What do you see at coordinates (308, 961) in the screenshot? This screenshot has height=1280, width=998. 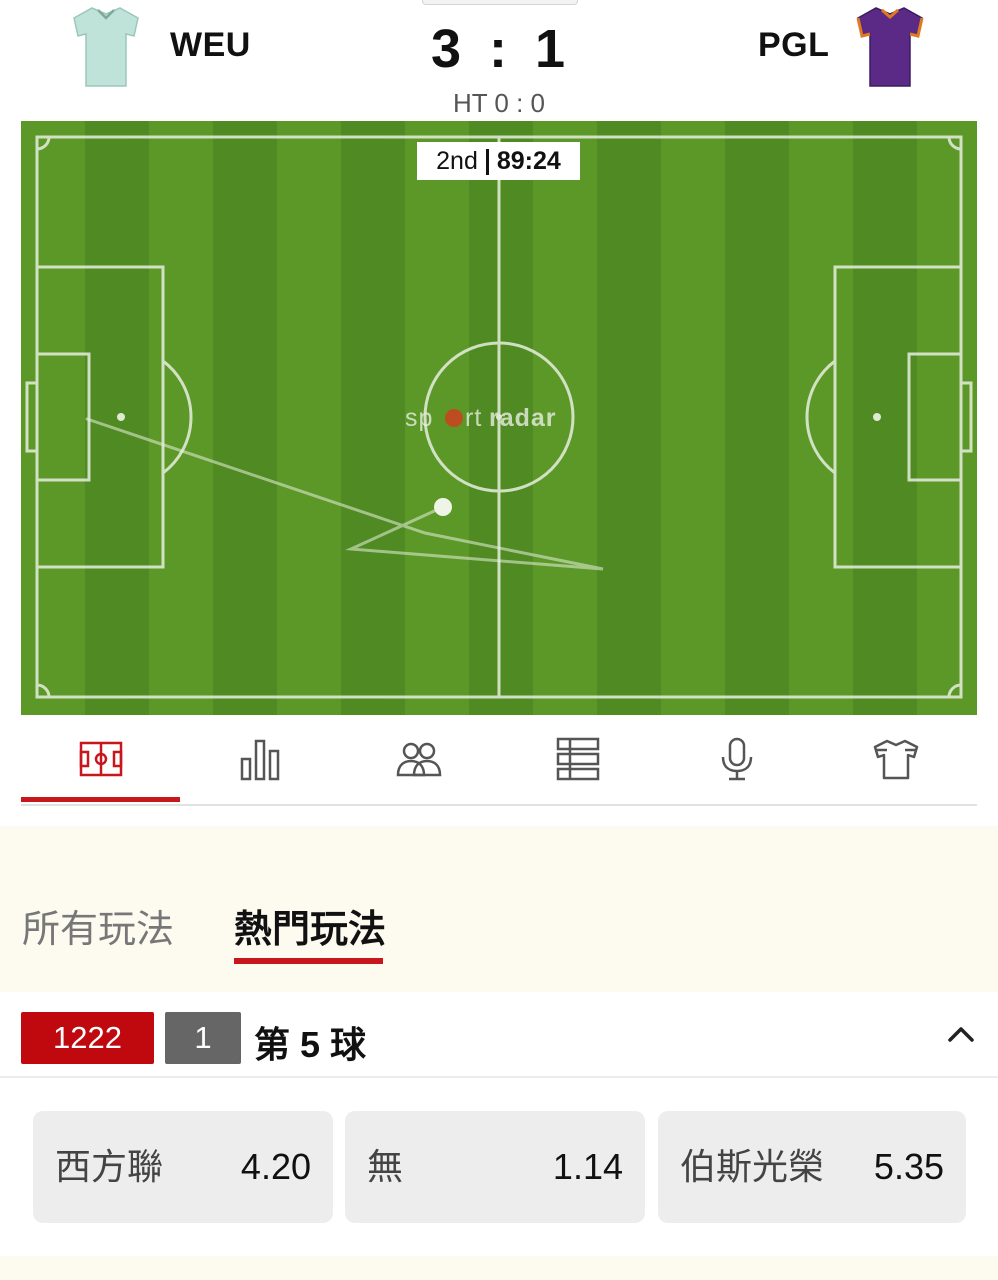 I see `active-tab-indicator` at bounding box center [308, 961].